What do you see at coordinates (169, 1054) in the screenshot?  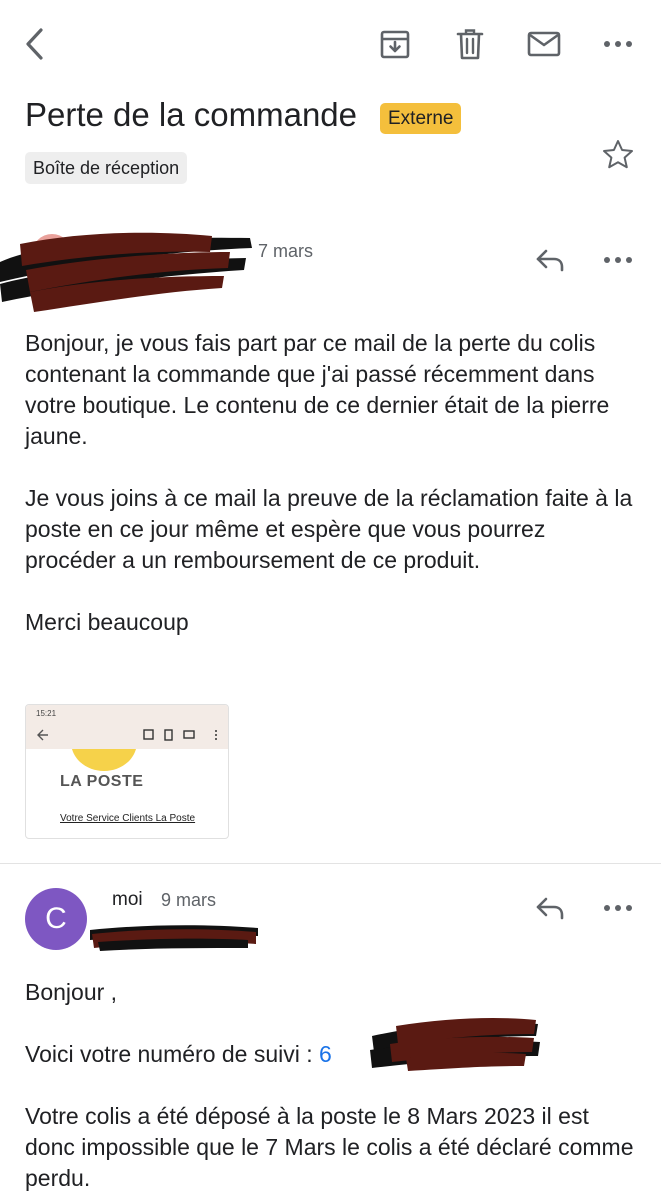 I see `tracking-label: Voici votre numéro de suivi :` at bounding box center [169, 1054].